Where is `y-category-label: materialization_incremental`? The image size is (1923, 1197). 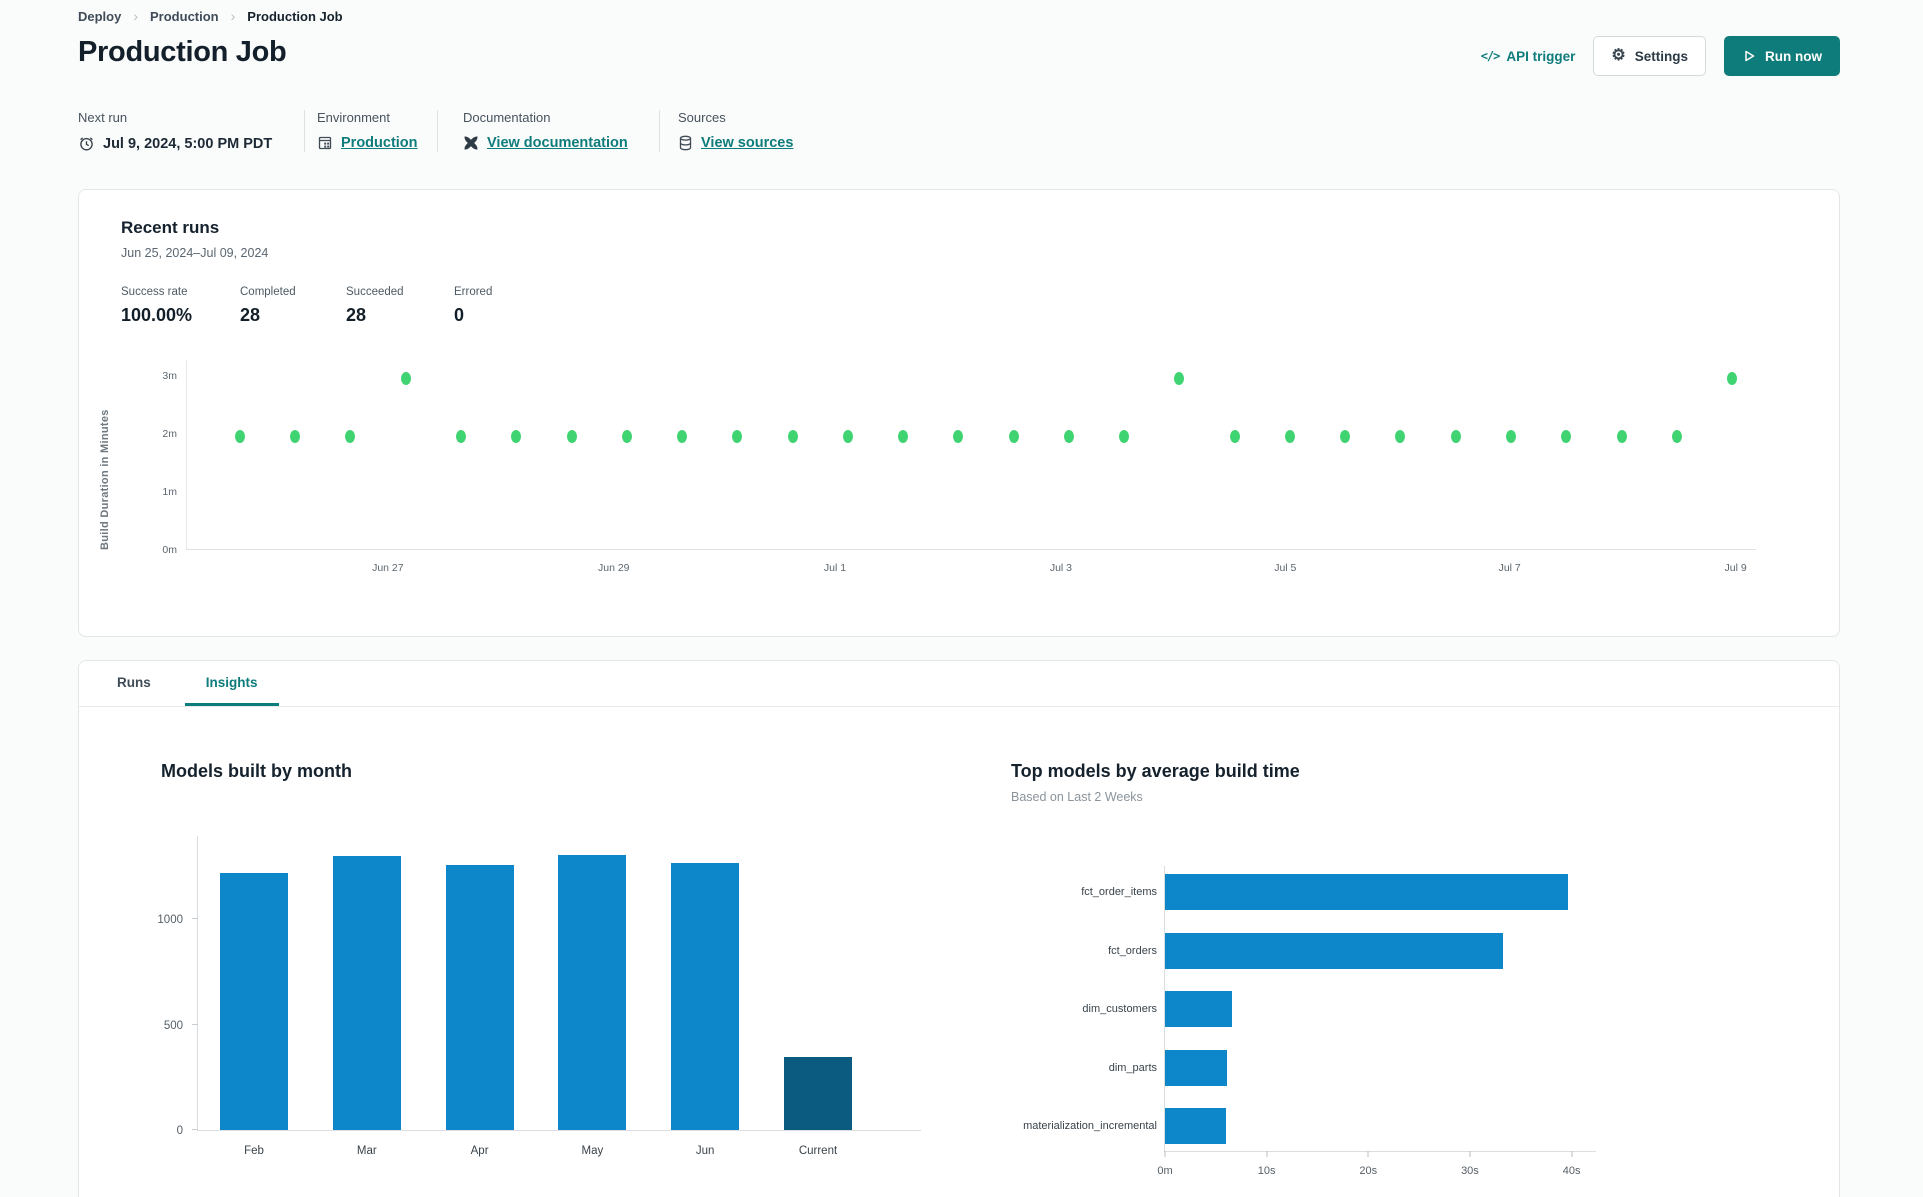
y-category-label: materialization_incremental is located at coordinates (1090, 1126).